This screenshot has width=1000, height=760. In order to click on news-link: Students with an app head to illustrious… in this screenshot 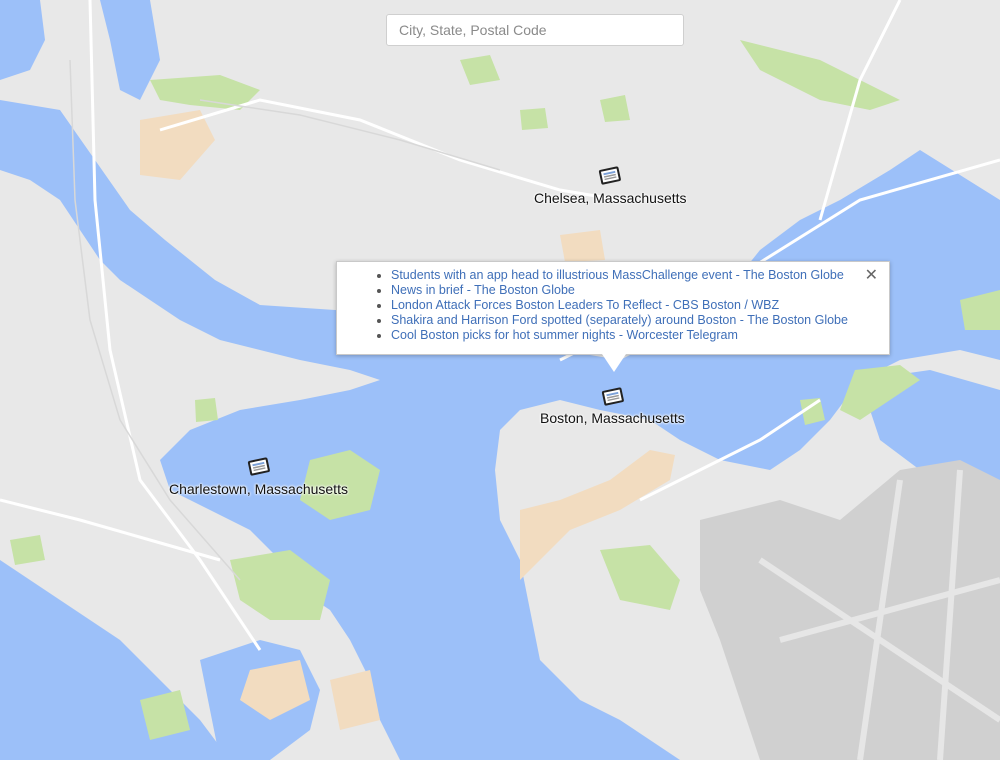, I will do `click(617, 275)`.